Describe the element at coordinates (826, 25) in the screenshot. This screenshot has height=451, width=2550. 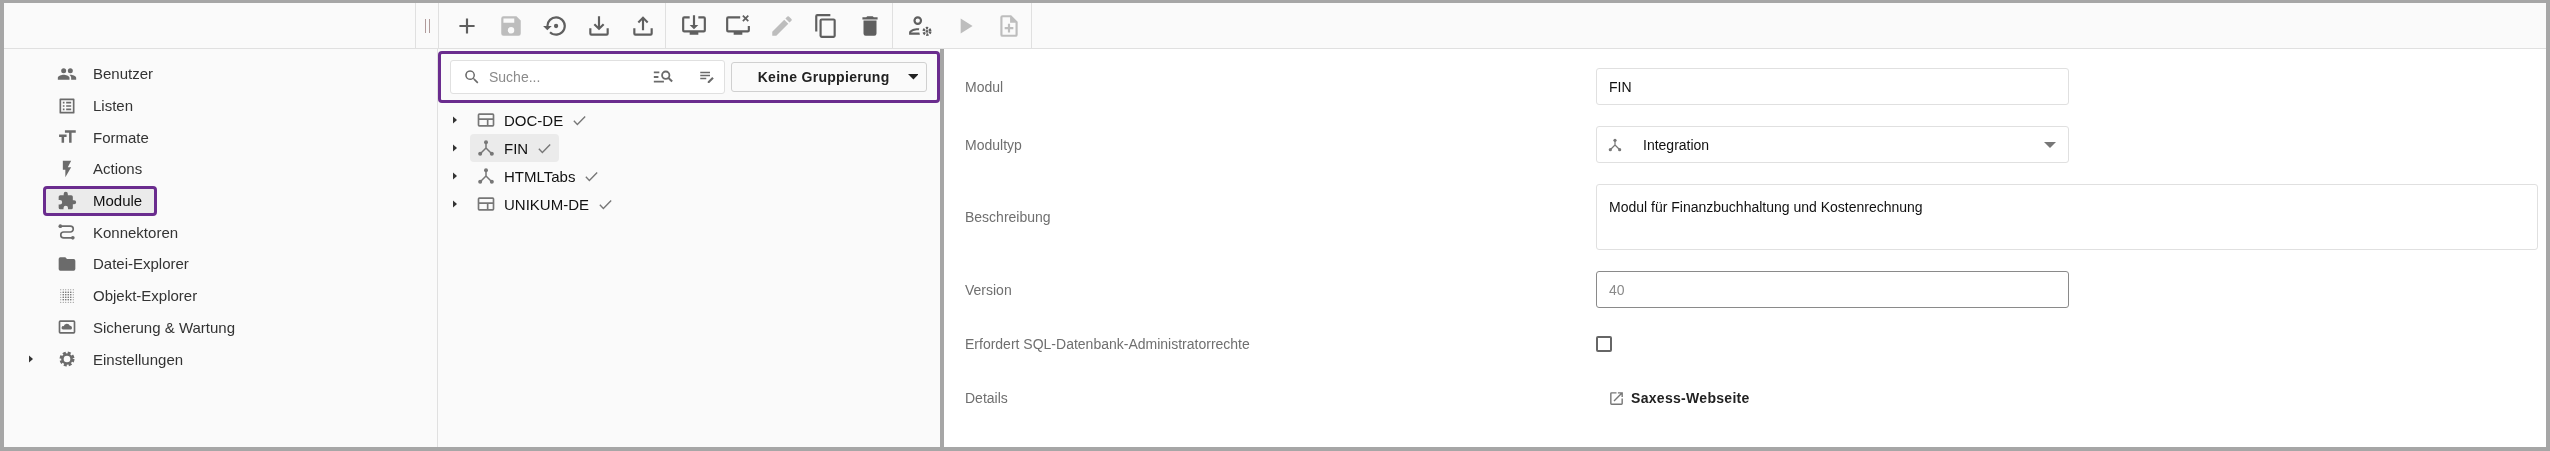
I see `copy-icon` at that location.